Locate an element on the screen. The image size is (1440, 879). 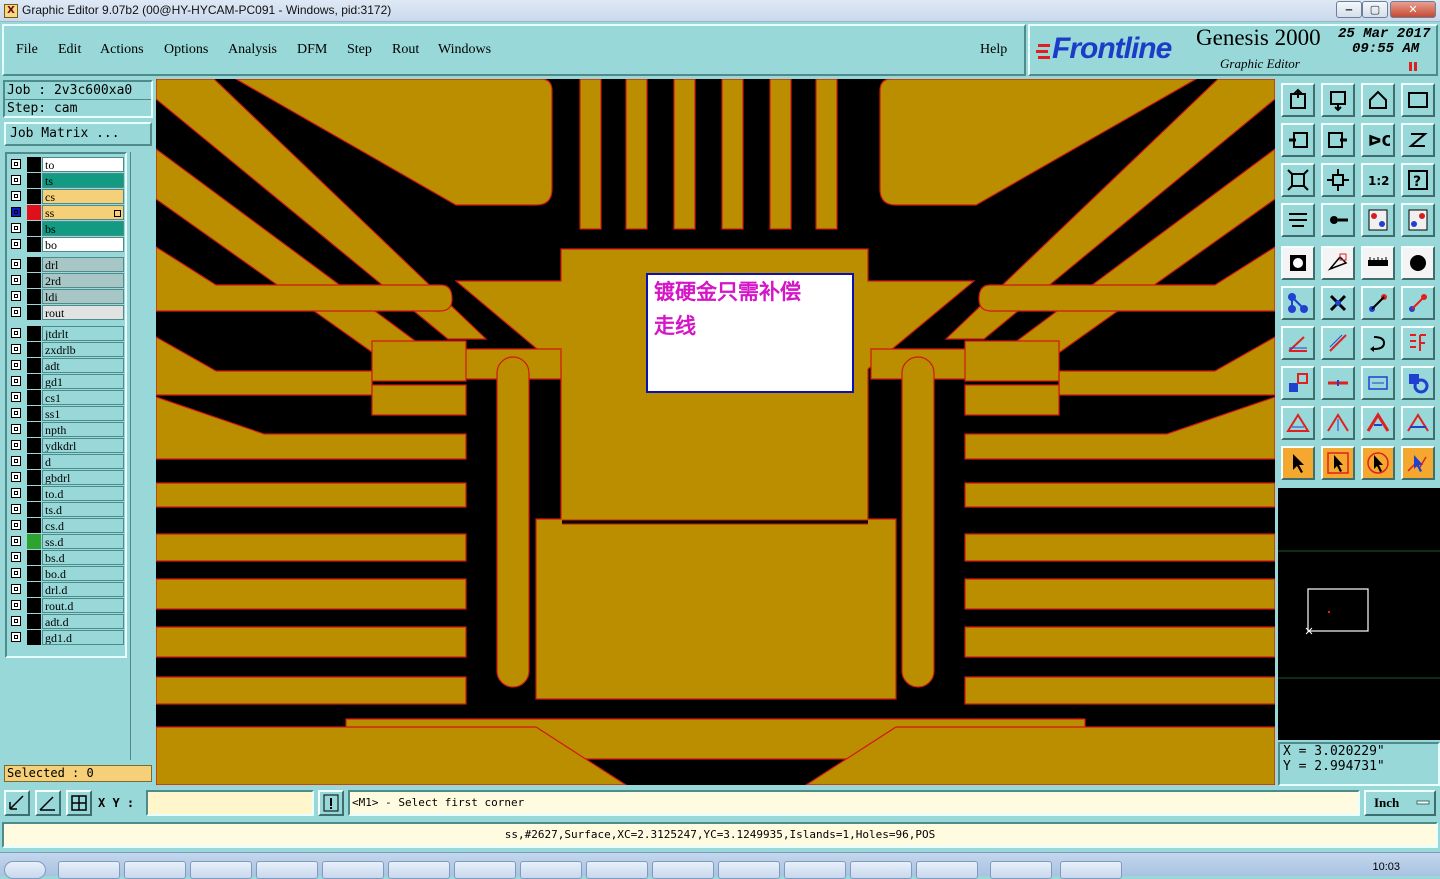
menu-analysis: Analysis is located at coordinates (252, 50).